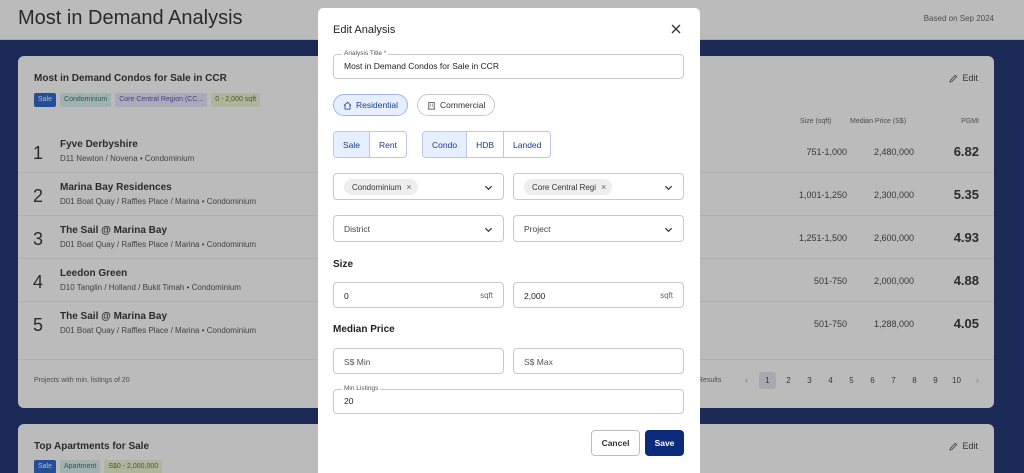 This screenshot has width=1024, height=473. What do you see at coordinates (377, 187) in the screenshot?
I see `category-chip-label: Condominium` at bounding box center [377, 187].